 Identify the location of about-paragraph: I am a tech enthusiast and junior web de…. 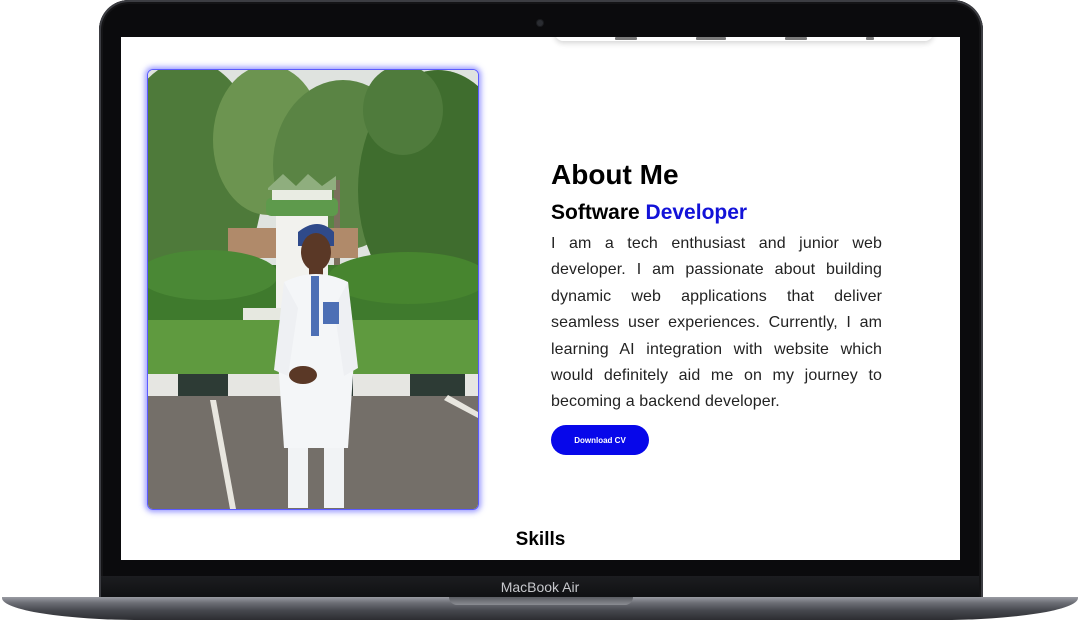
(716, 323).